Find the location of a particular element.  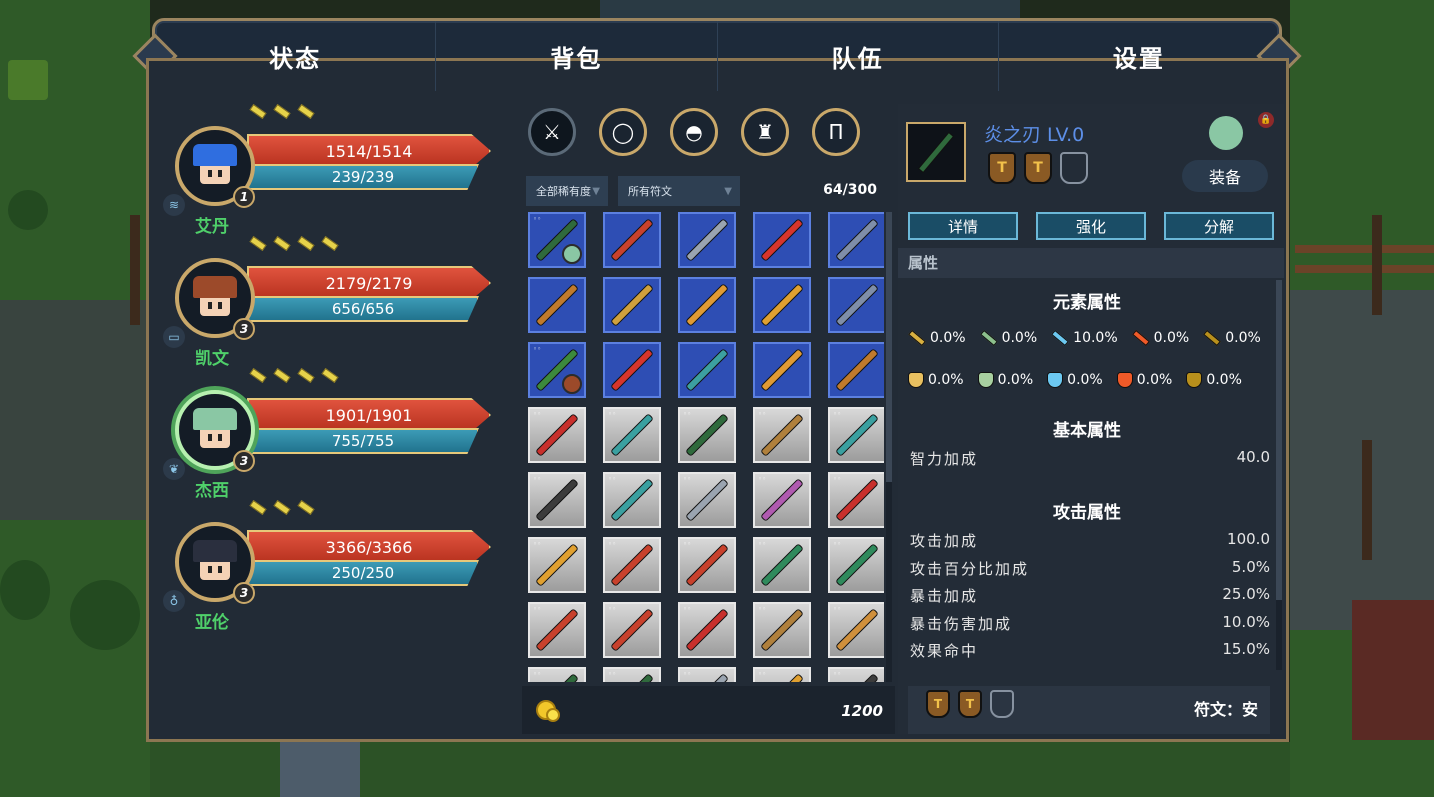

tab-inventory: 背包 is located at coordinates (577, 56).